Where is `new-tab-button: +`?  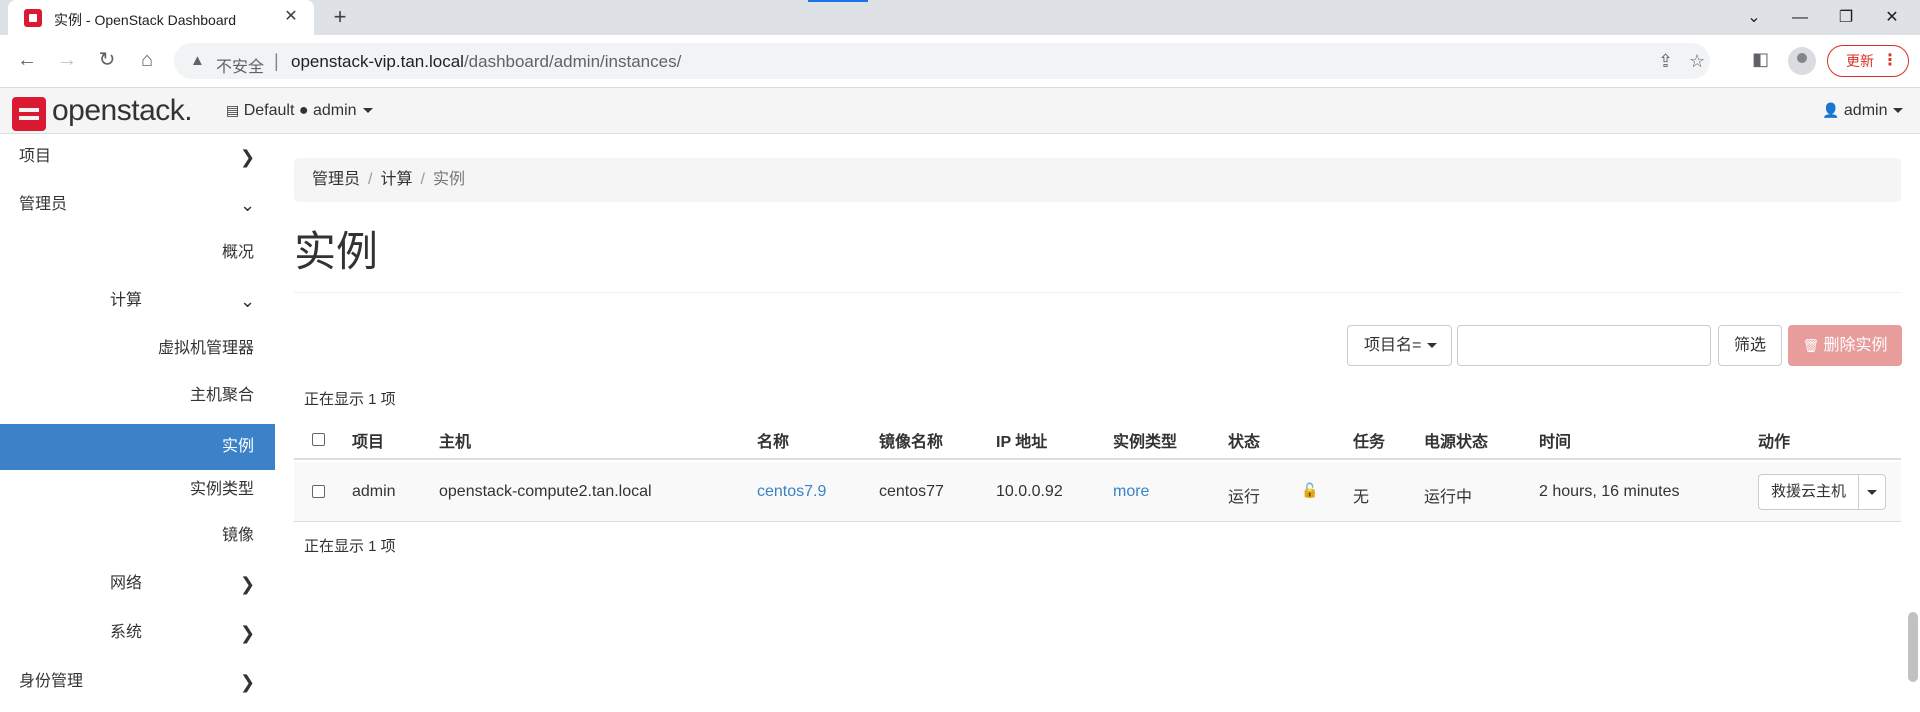 new-tab-button: + is located at coordinates (340, 18).